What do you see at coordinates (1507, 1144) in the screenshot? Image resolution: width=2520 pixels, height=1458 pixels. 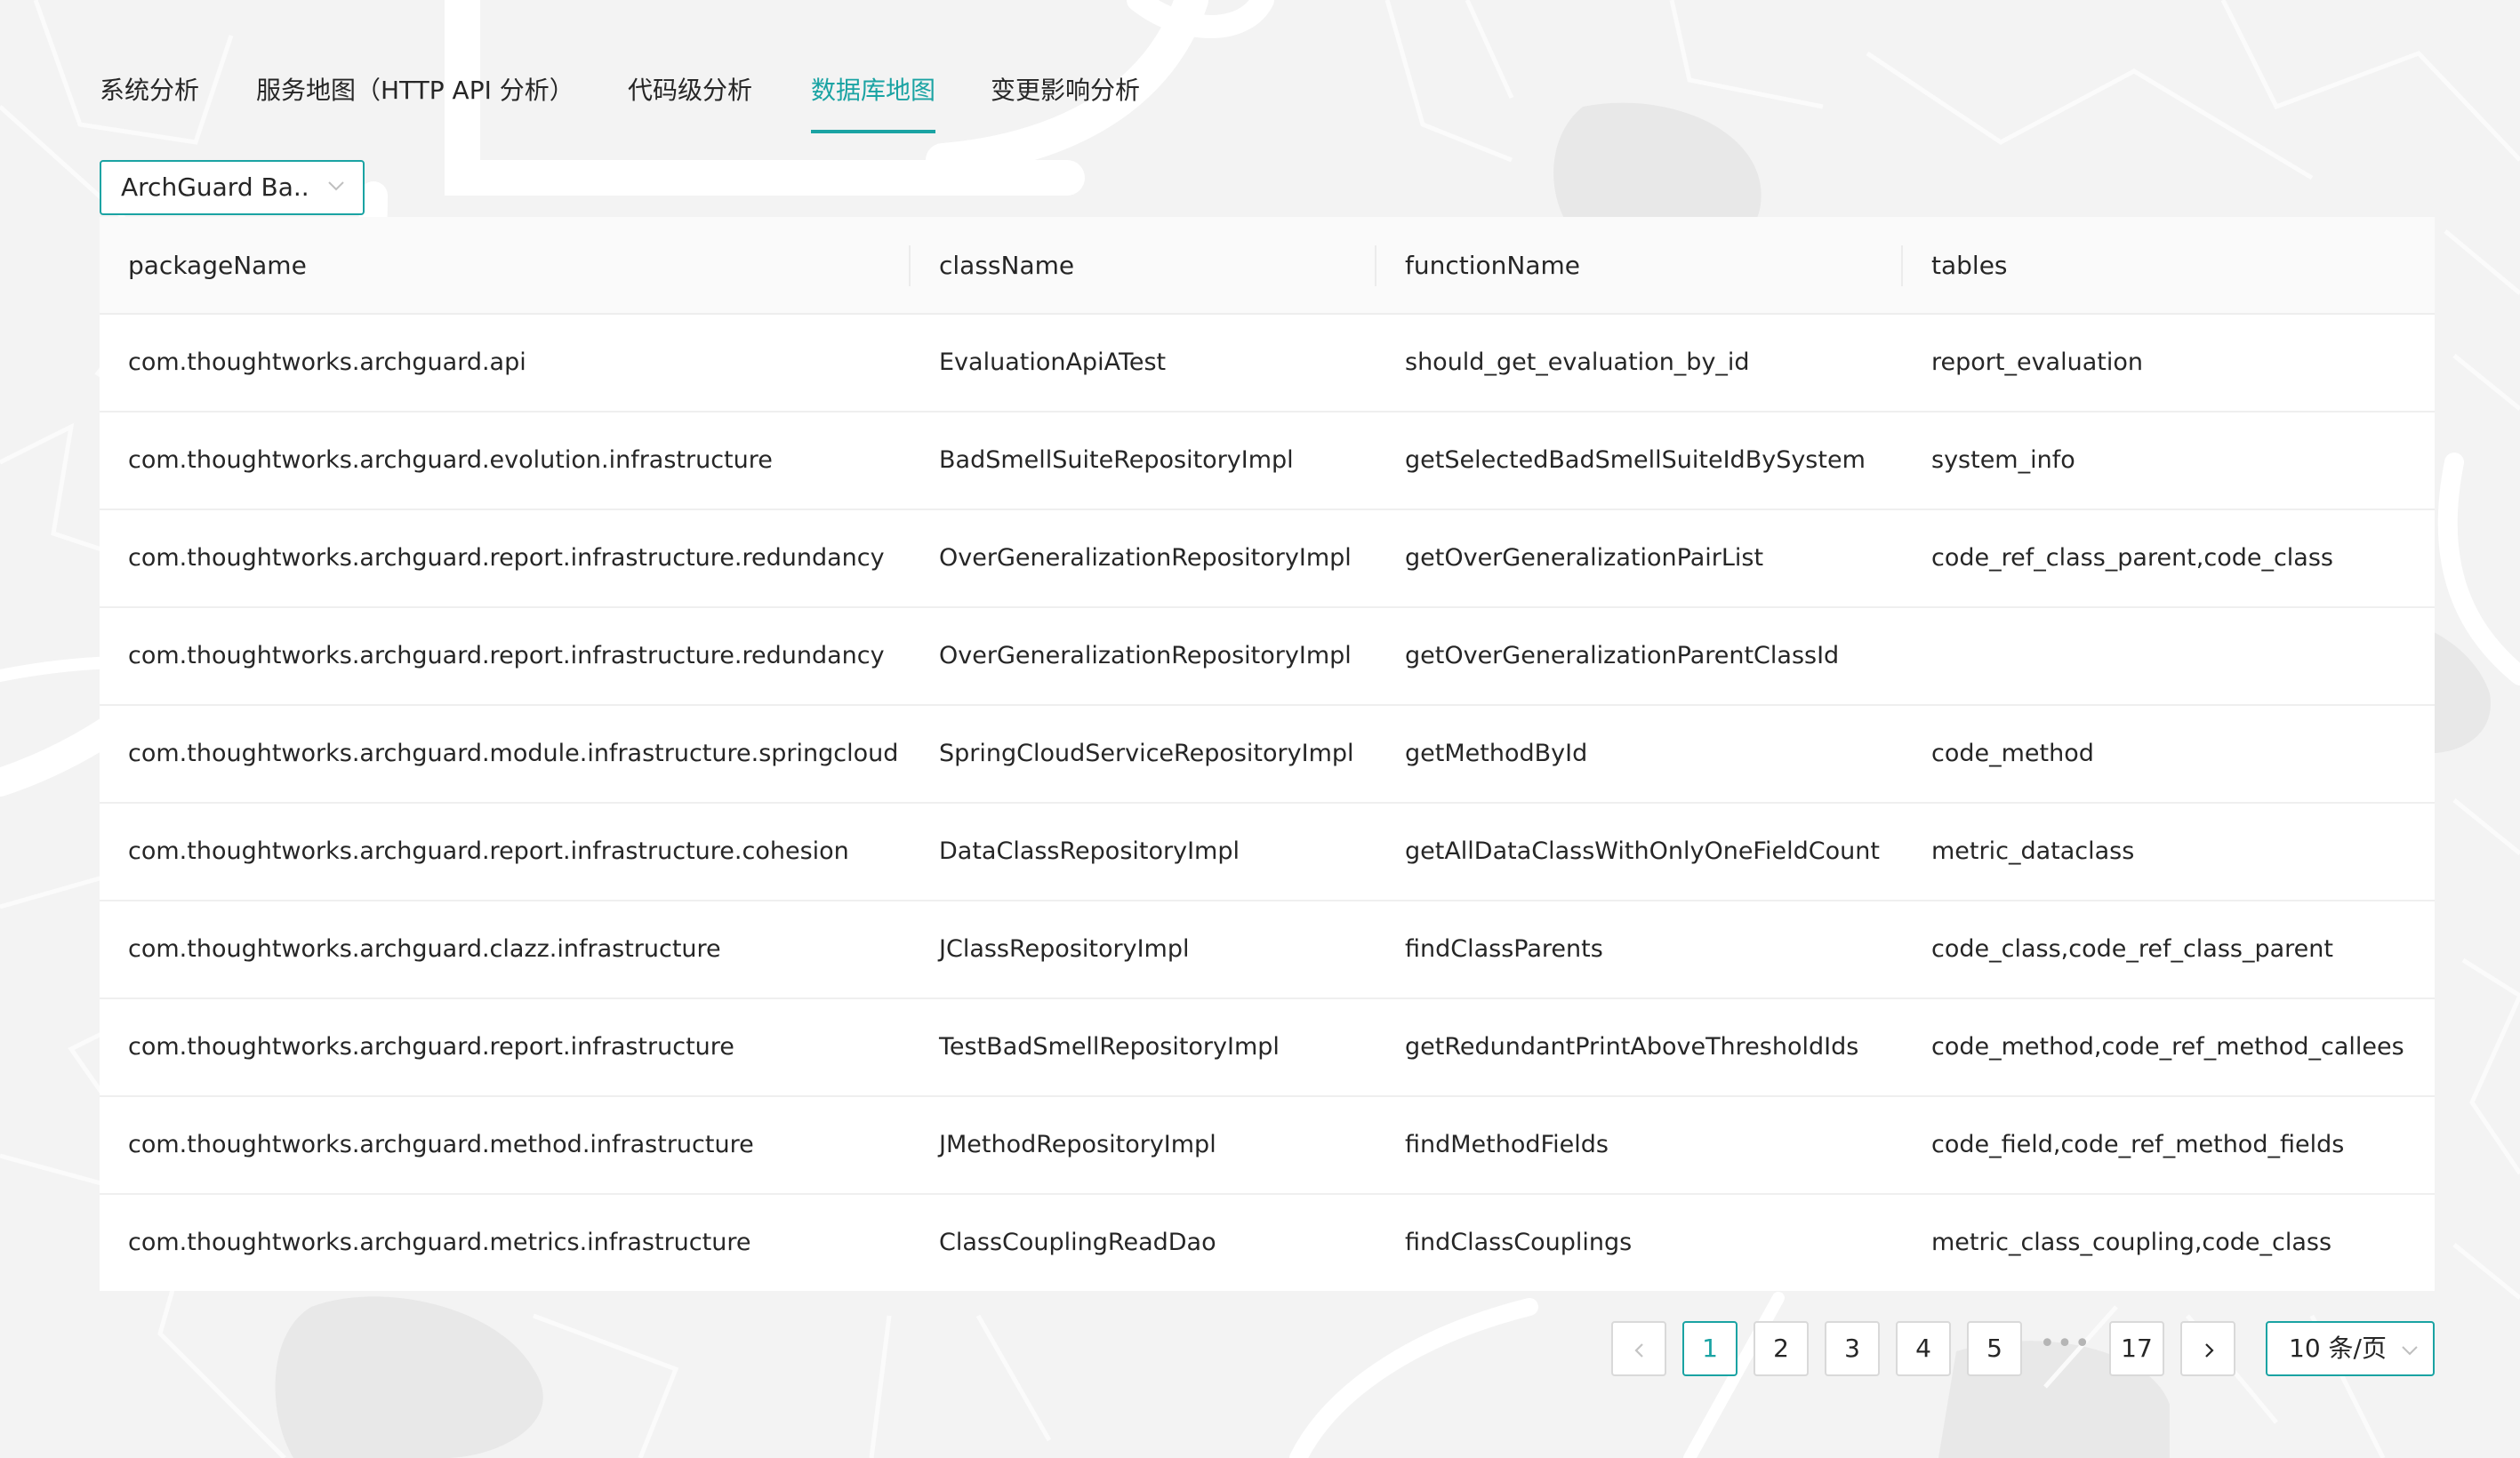 I see `cell-function-name: findMethodFields` at bounding box center [1507, 1144].